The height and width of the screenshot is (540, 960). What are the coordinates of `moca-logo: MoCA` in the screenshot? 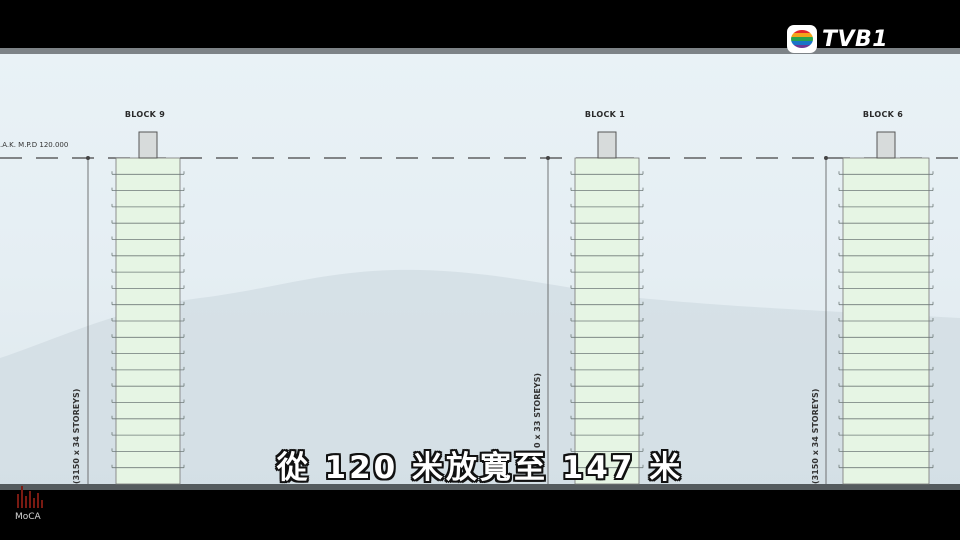 It's located at (31, 502).